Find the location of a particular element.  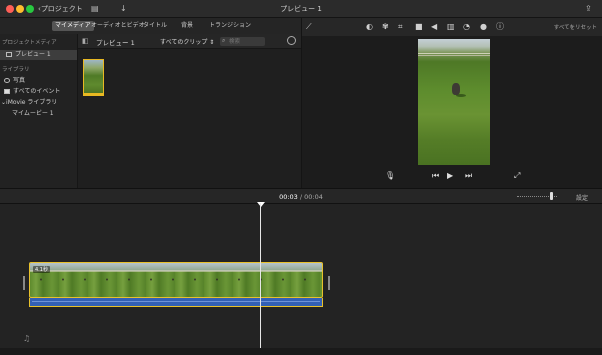

zoom-slider-knob is located at coordinates (551, 196).